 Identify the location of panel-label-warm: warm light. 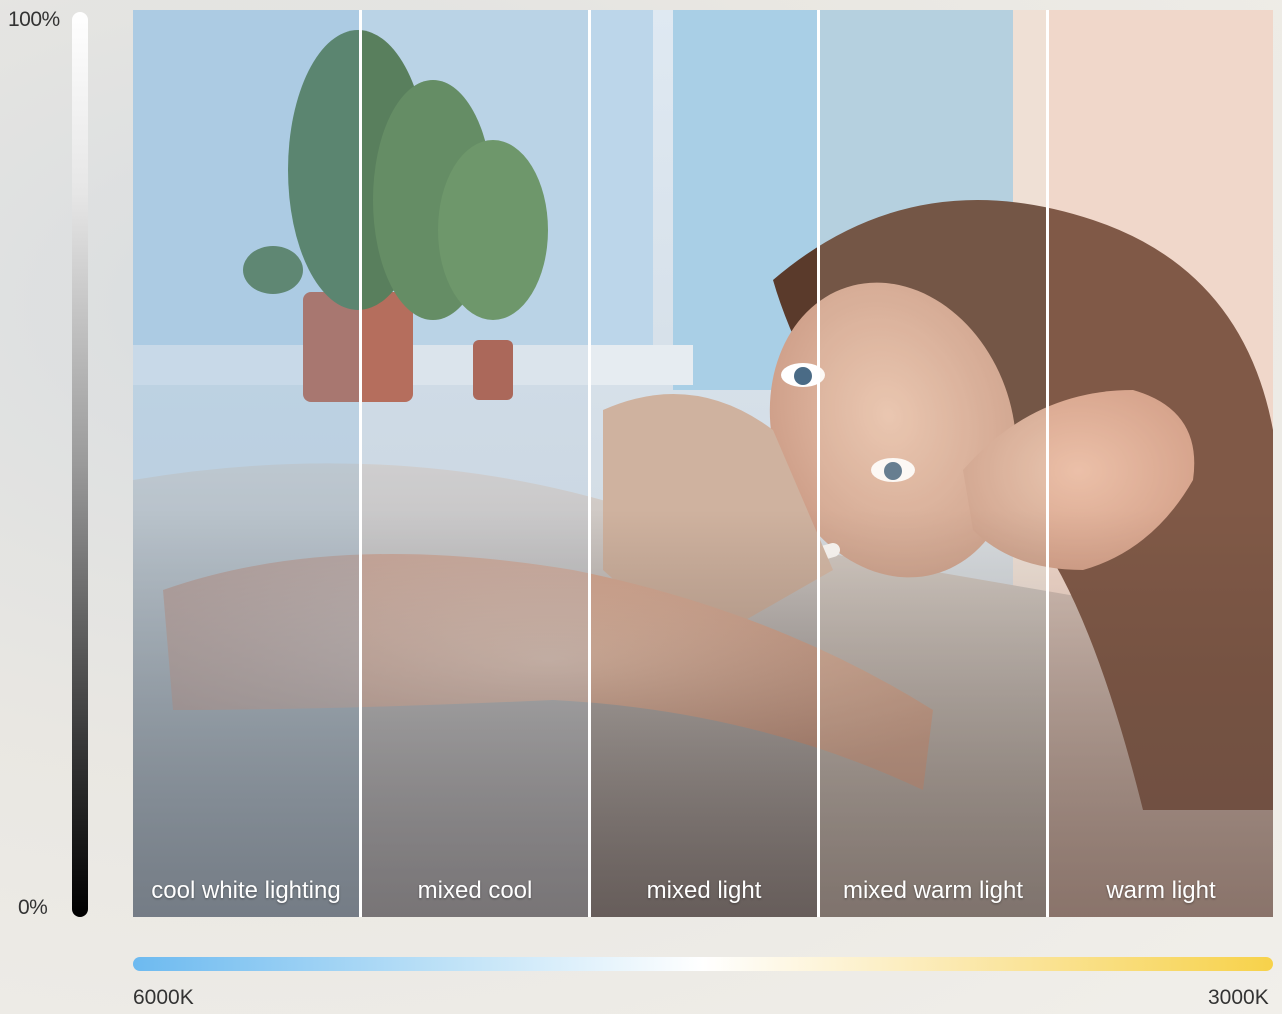
(1161, 890).